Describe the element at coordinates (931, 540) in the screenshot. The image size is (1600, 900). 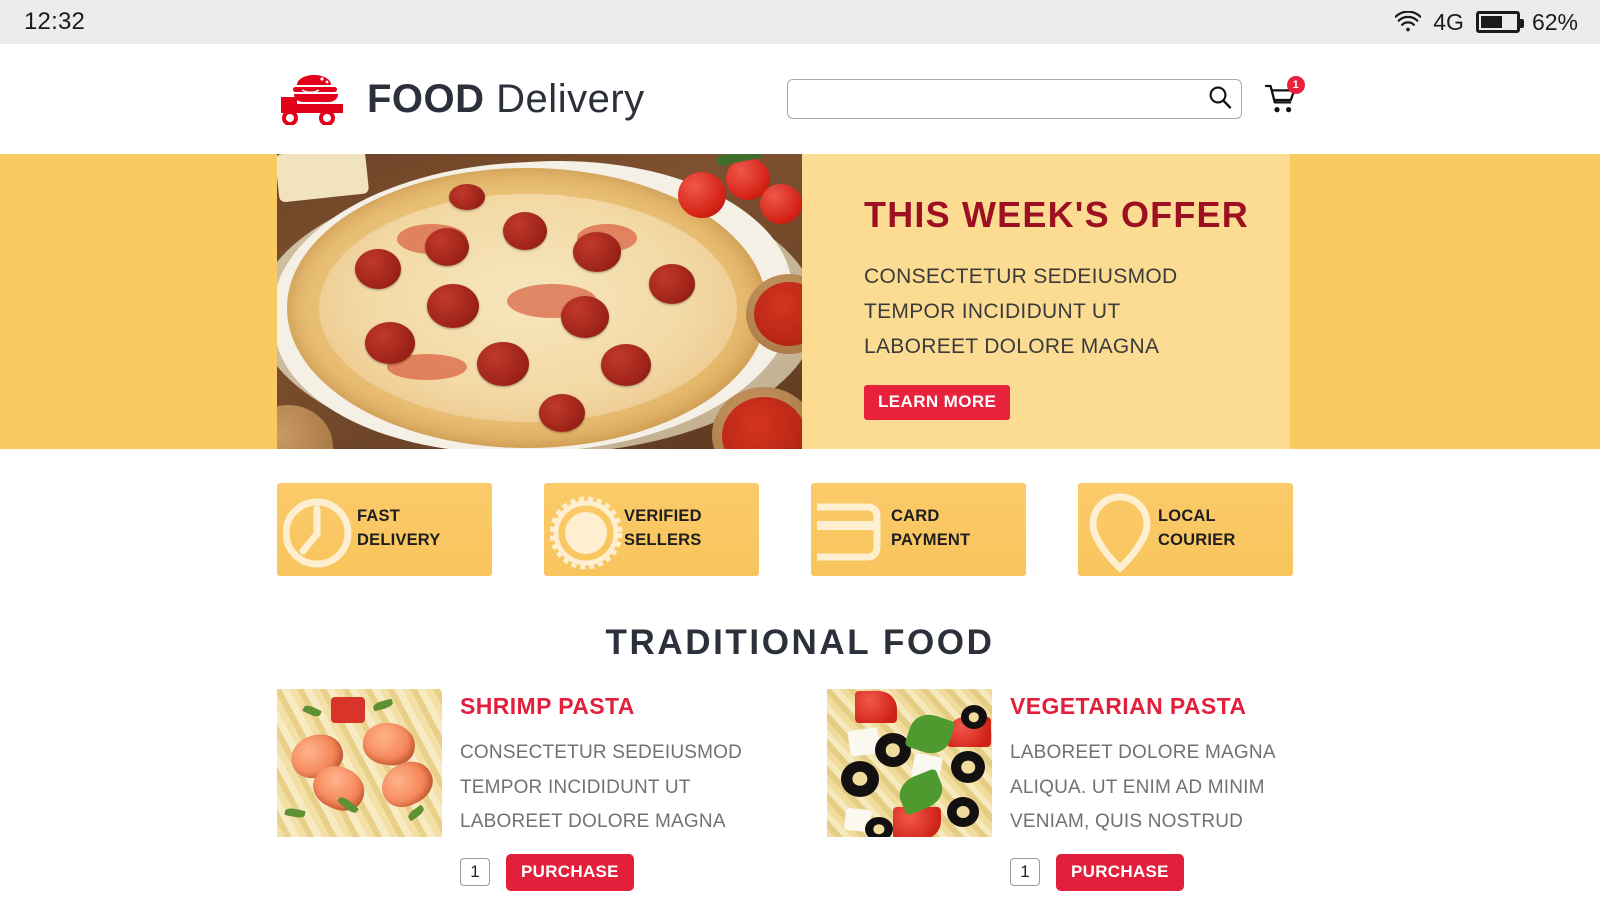
I see `feature-label-line2: PAYMENT` at that location.